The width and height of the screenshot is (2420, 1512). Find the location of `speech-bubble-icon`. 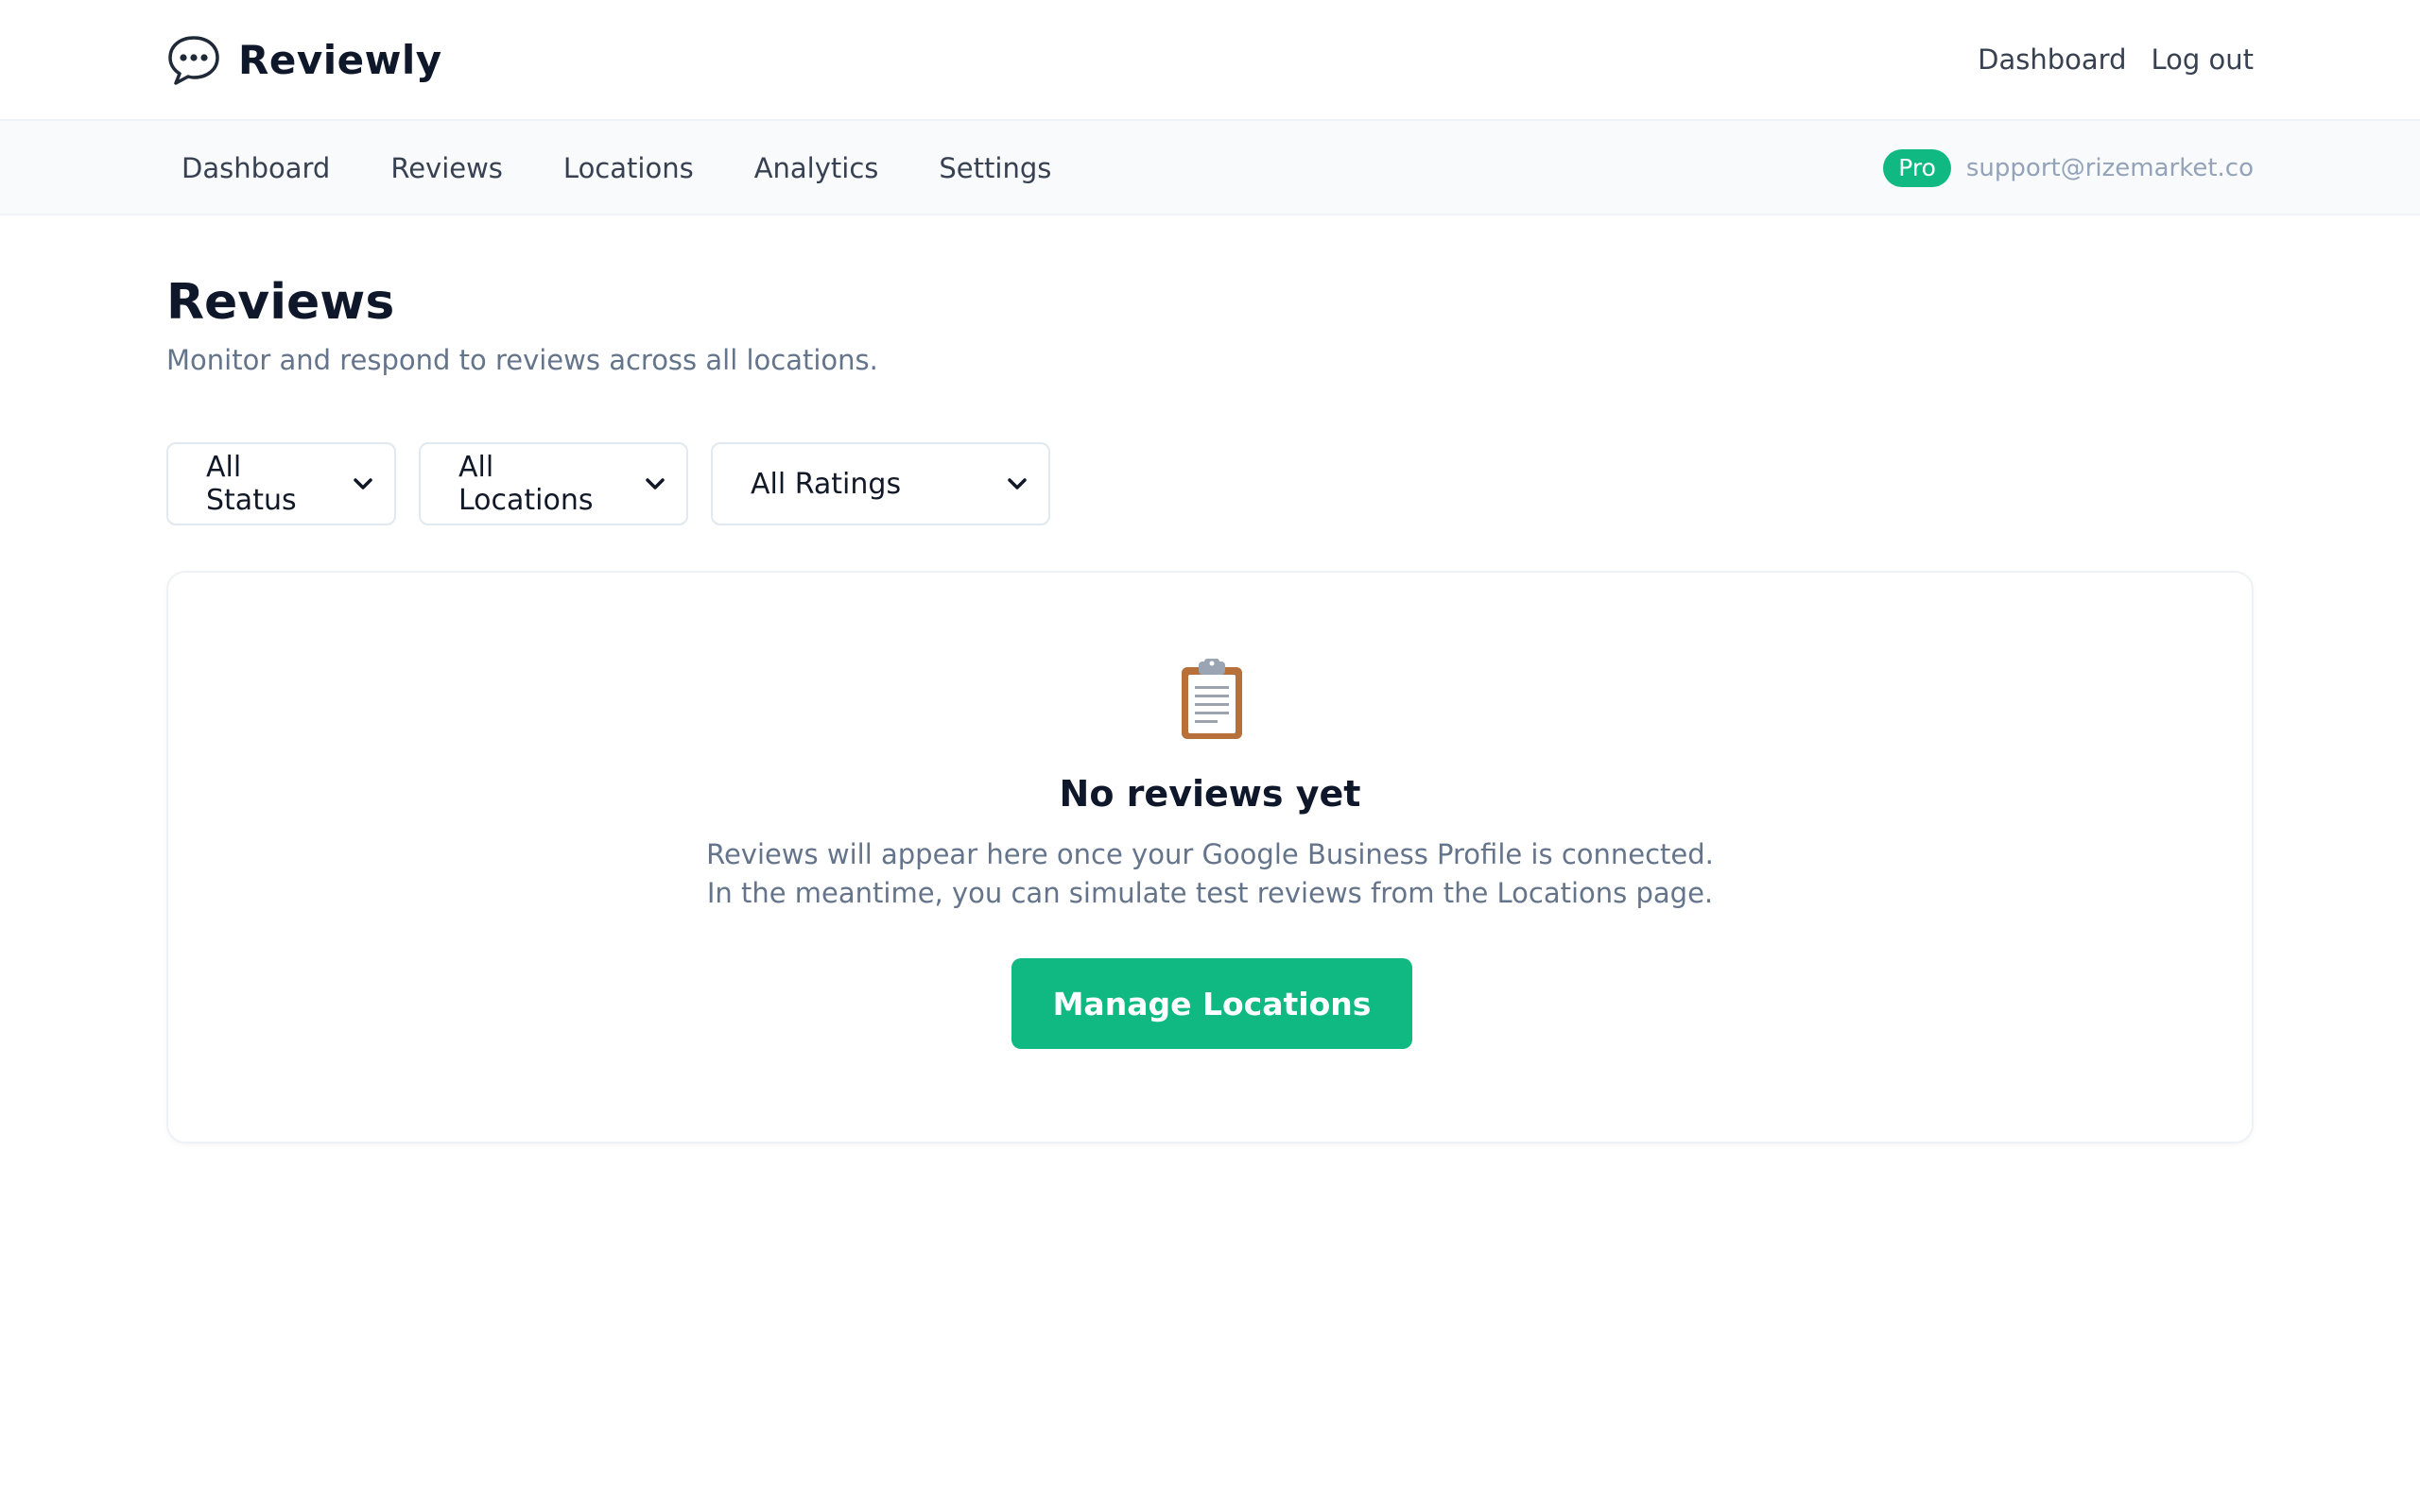

speech-bubble-icon is located at coordinates (193, 59).